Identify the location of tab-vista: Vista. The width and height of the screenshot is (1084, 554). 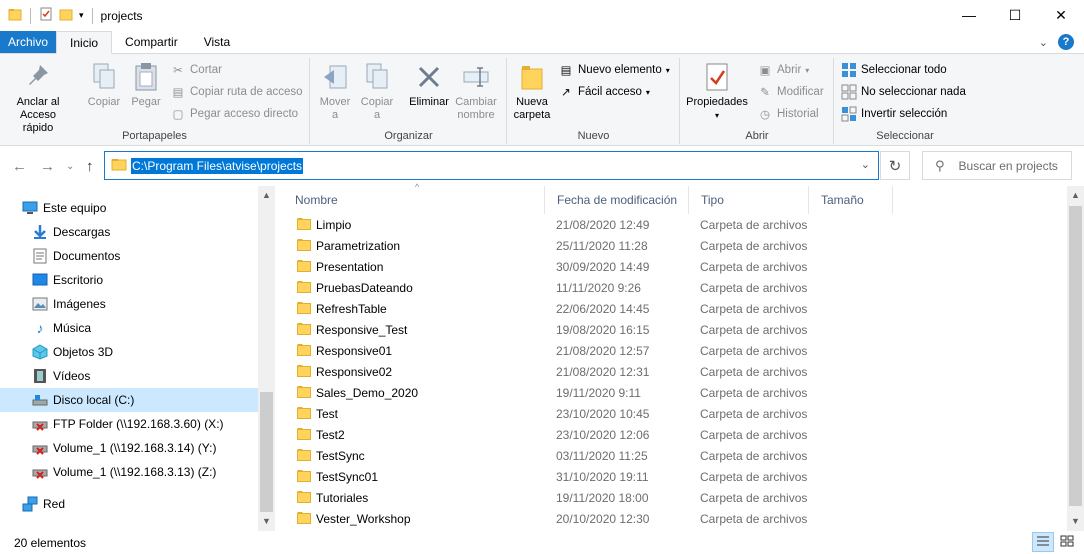
(217, 42).